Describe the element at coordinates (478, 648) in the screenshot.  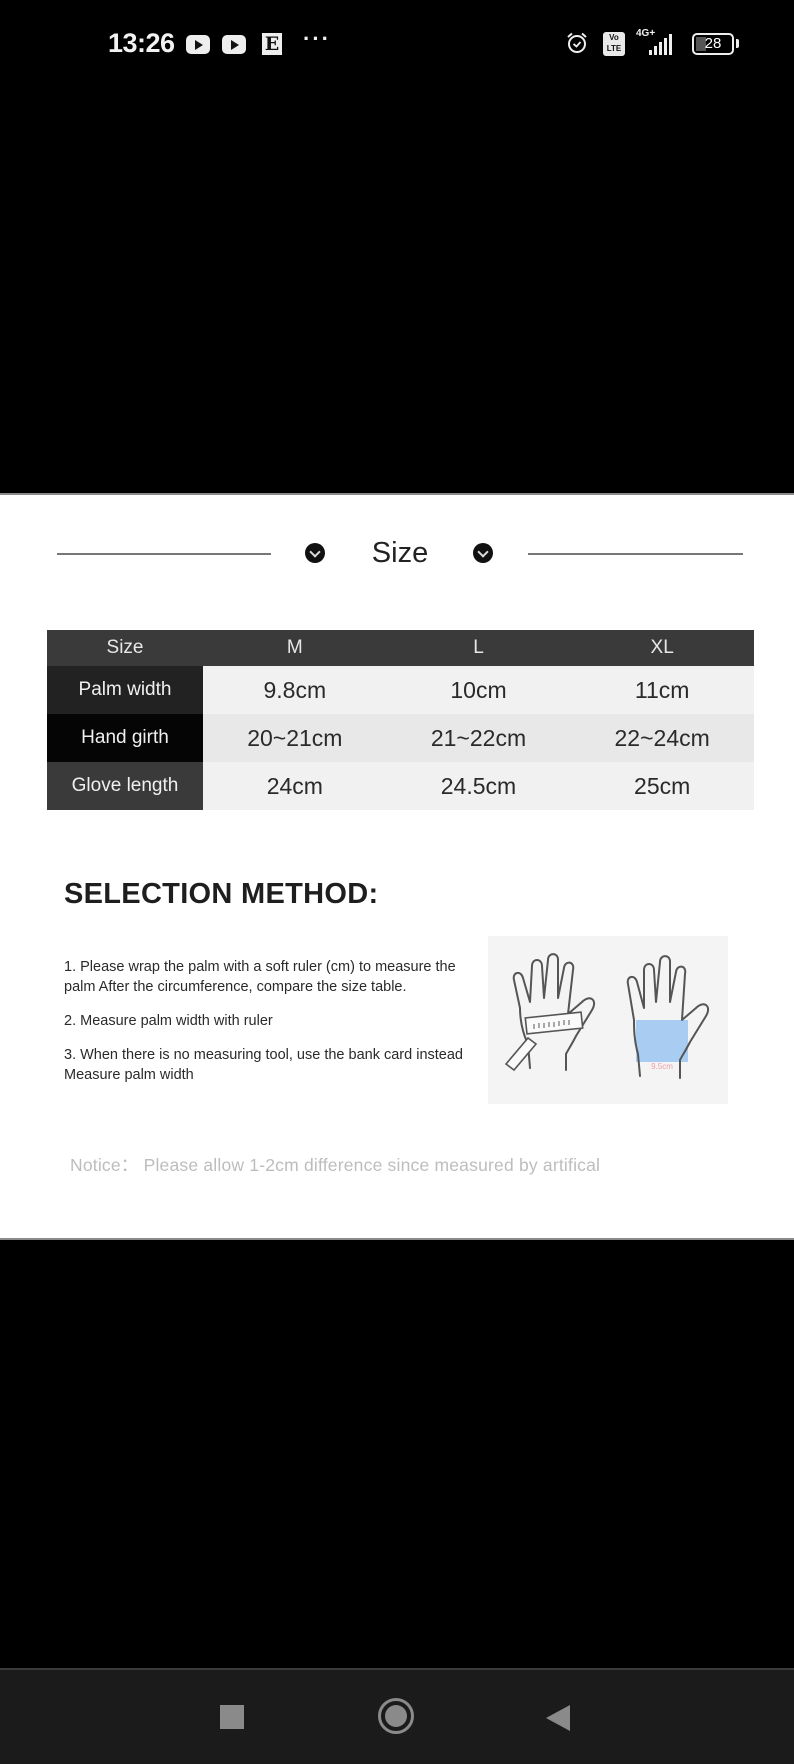
I see `header-cell: L` at that location.